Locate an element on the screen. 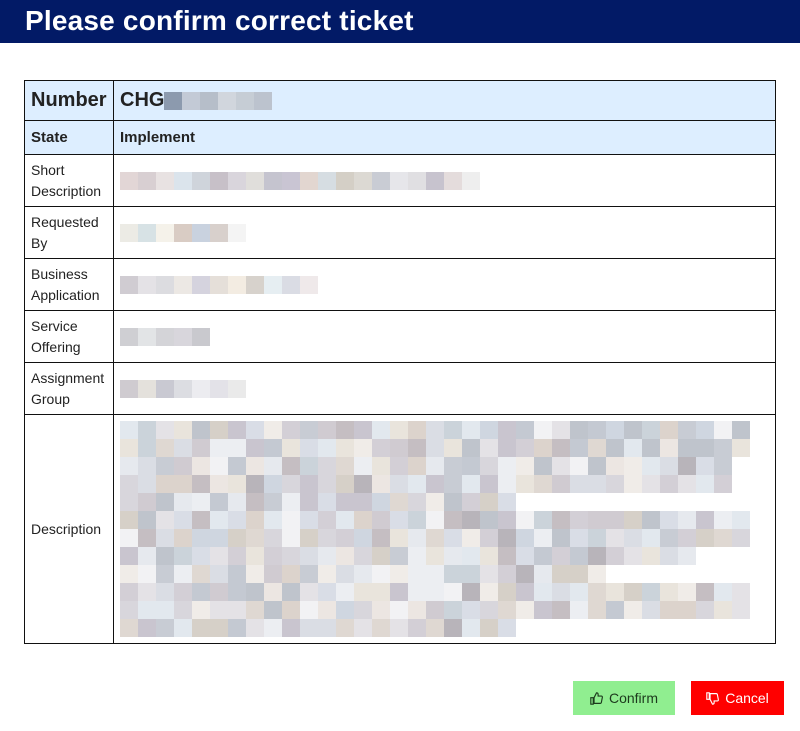 This screenshot has height=731, width=800. business-application-value is located at coordinates (444, 284).